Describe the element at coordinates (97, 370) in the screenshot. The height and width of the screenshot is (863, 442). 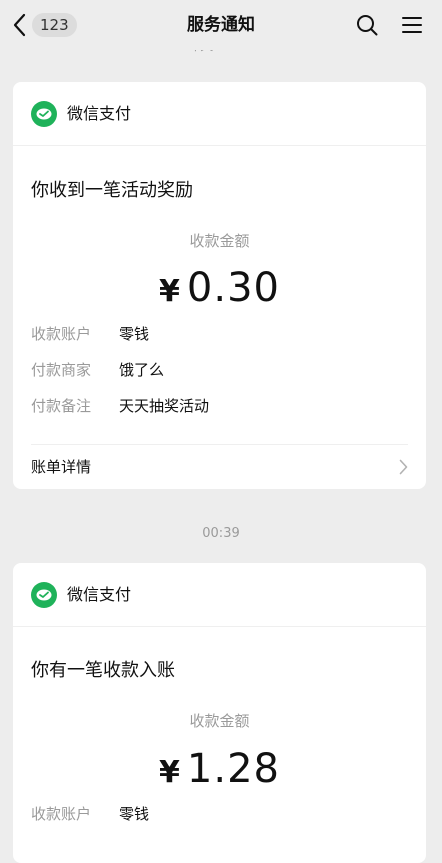
I see `info-row-merchant: 付款商家 饿了么` at that location.